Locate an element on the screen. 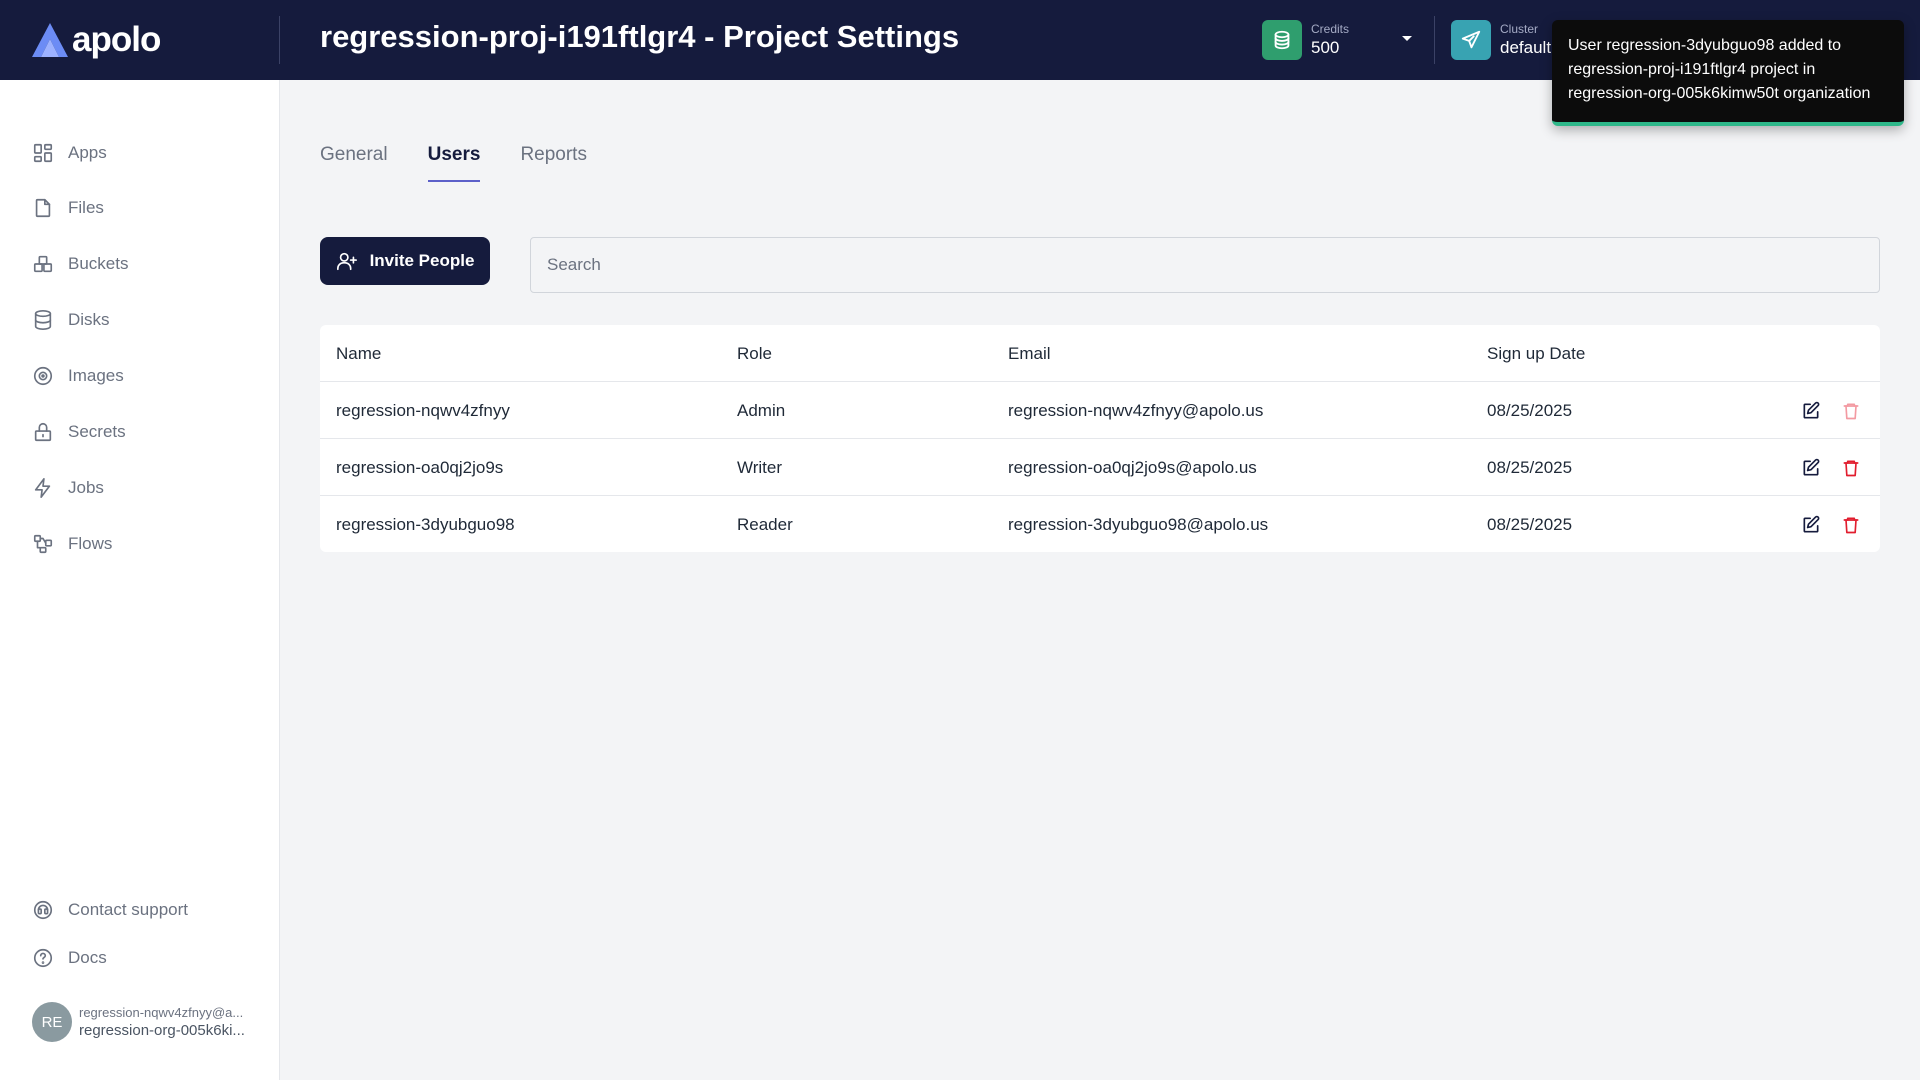 The height and width of the screenshot is (1080, 1920). column-header-email: Email is located at coordinates (1029, 353).